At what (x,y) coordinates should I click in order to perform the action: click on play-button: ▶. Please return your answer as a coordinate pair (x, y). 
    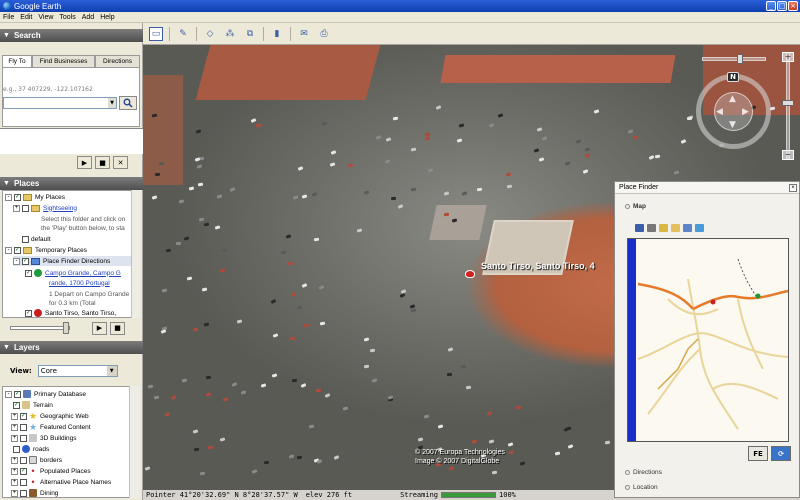
    Looking at the image, I should click on (84, 162).